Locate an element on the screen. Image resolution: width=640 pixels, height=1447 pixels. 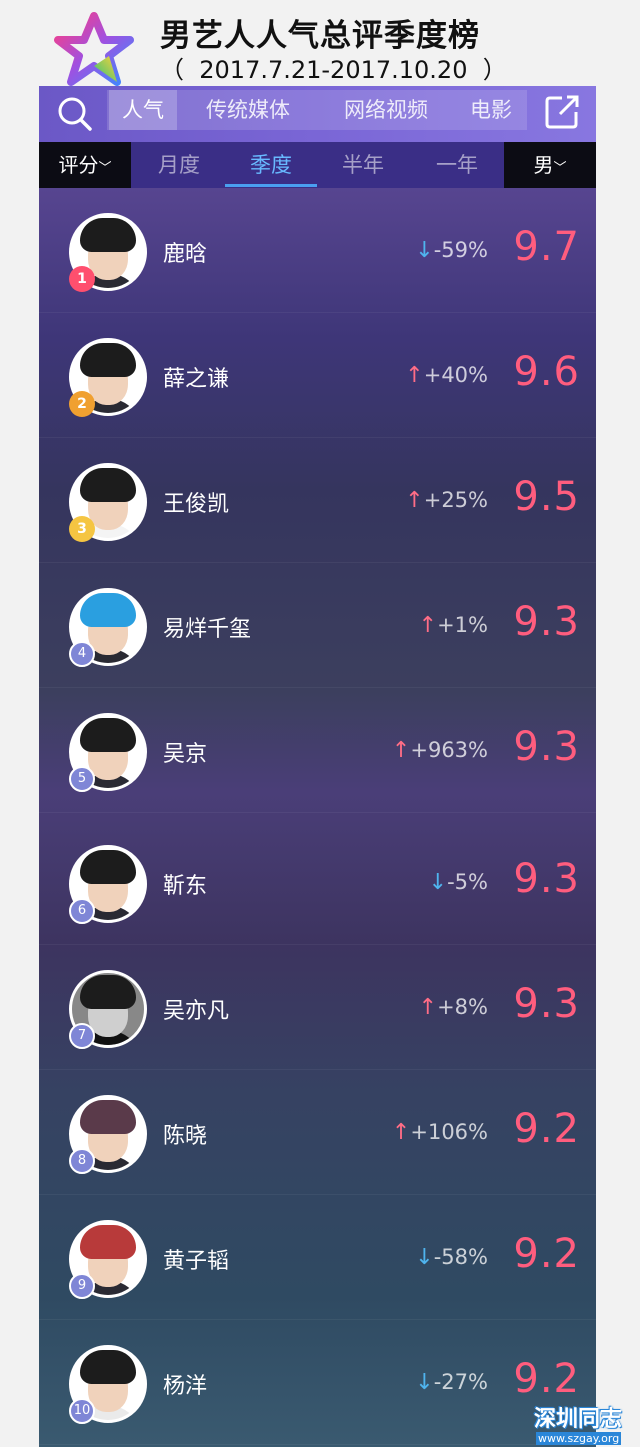
search-icon is located at coordinates (75, 114).